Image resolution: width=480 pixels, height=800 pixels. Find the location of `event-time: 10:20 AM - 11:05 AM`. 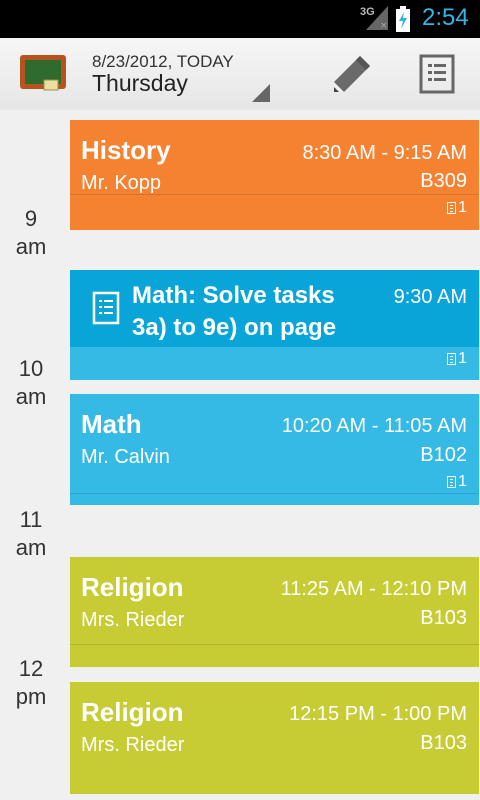

event-time: 10:20 AM - 11:05 AM is located at coordinates (374, 426).